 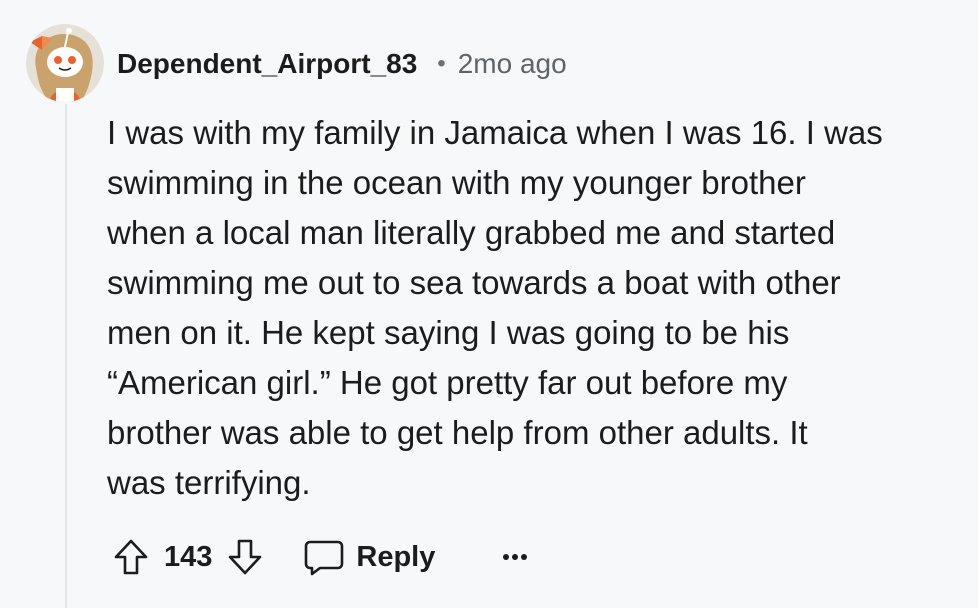 I want to click on more-options-button, so click(x=515, y=557).